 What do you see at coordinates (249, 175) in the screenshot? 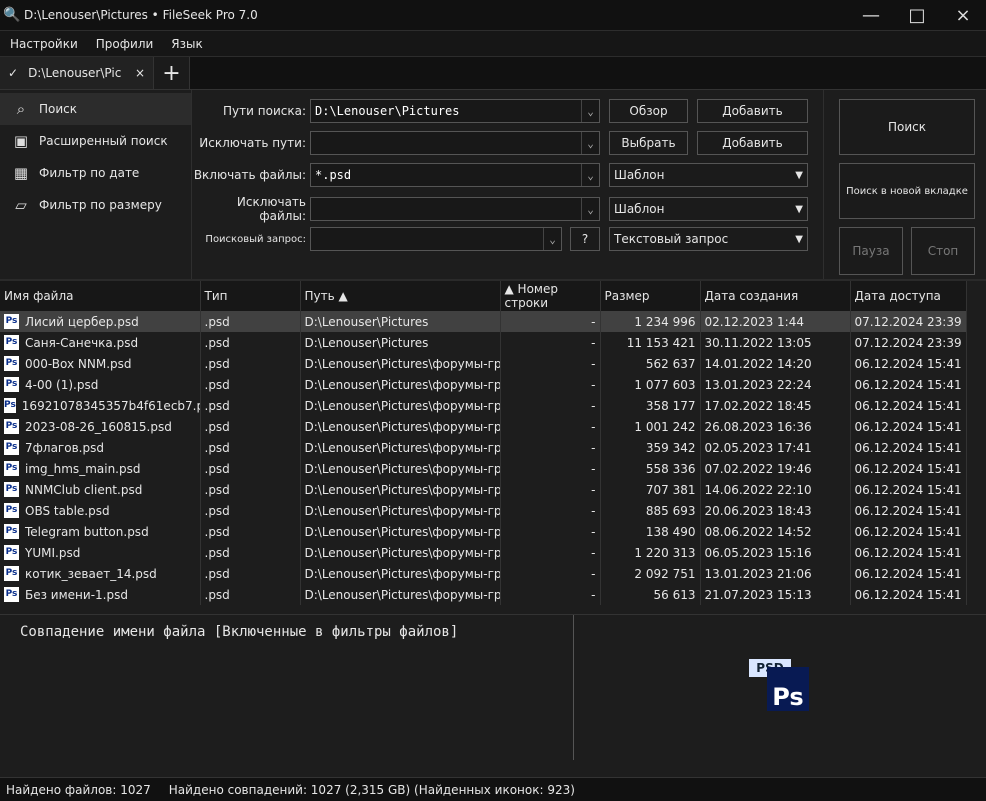
I see `include-files-label: Включать файлы:` at bounding box center [249, 175].